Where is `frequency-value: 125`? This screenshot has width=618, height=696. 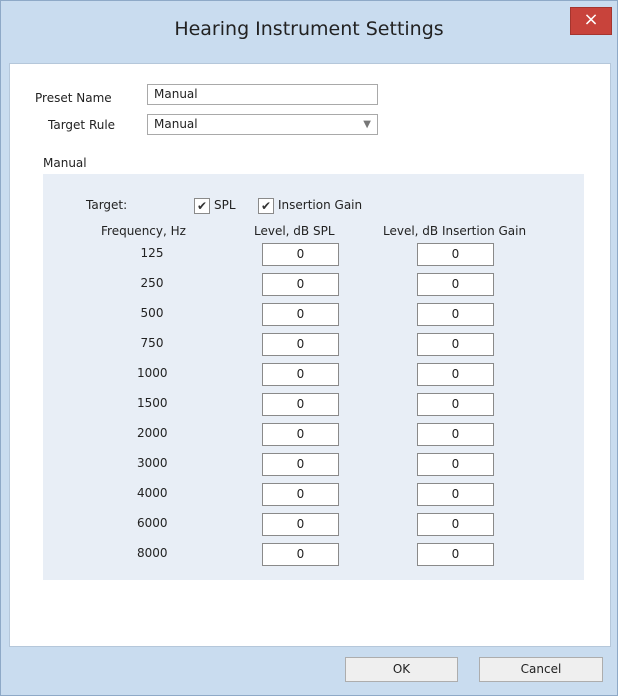
frequency-value: 125 is located at coordinates (152, 253).